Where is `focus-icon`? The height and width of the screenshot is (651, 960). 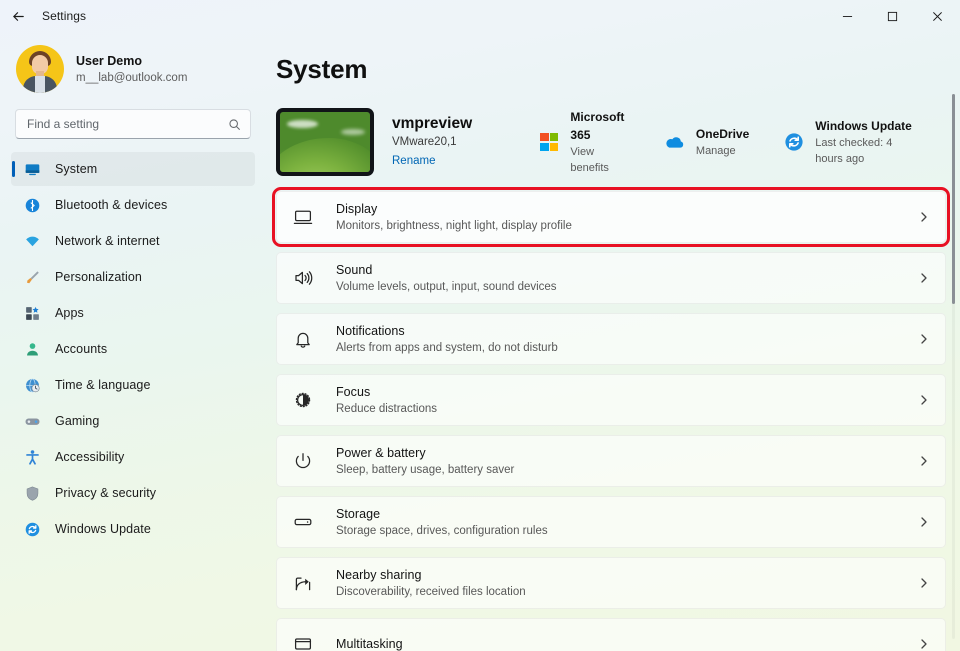
focus-icon is located at coordinates (303, 400).